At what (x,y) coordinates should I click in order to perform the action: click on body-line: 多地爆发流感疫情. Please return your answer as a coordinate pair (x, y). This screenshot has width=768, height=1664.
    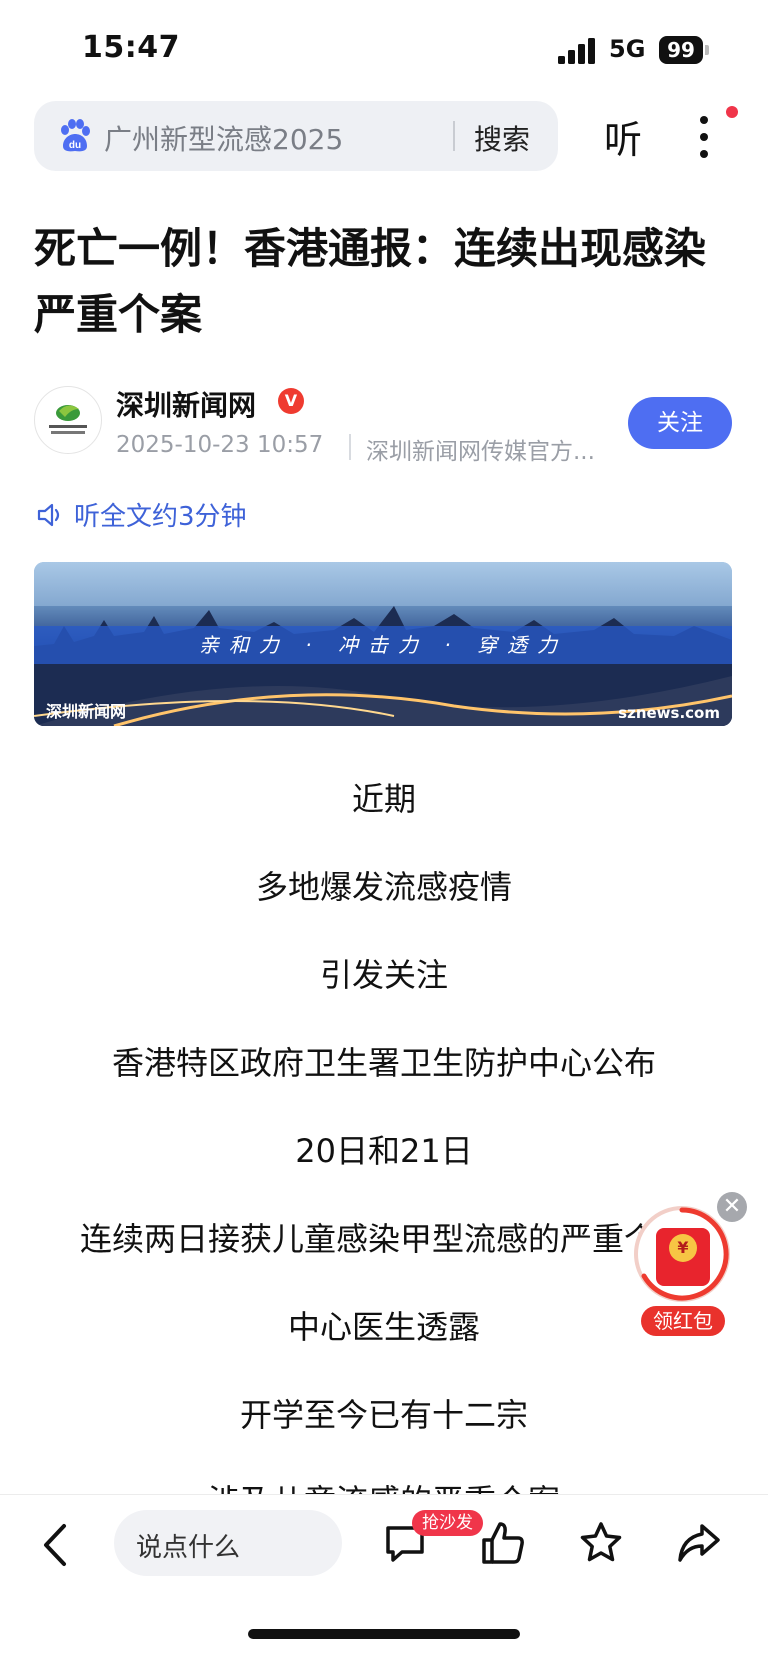
    Looking at the image, I should click on (383, 887).